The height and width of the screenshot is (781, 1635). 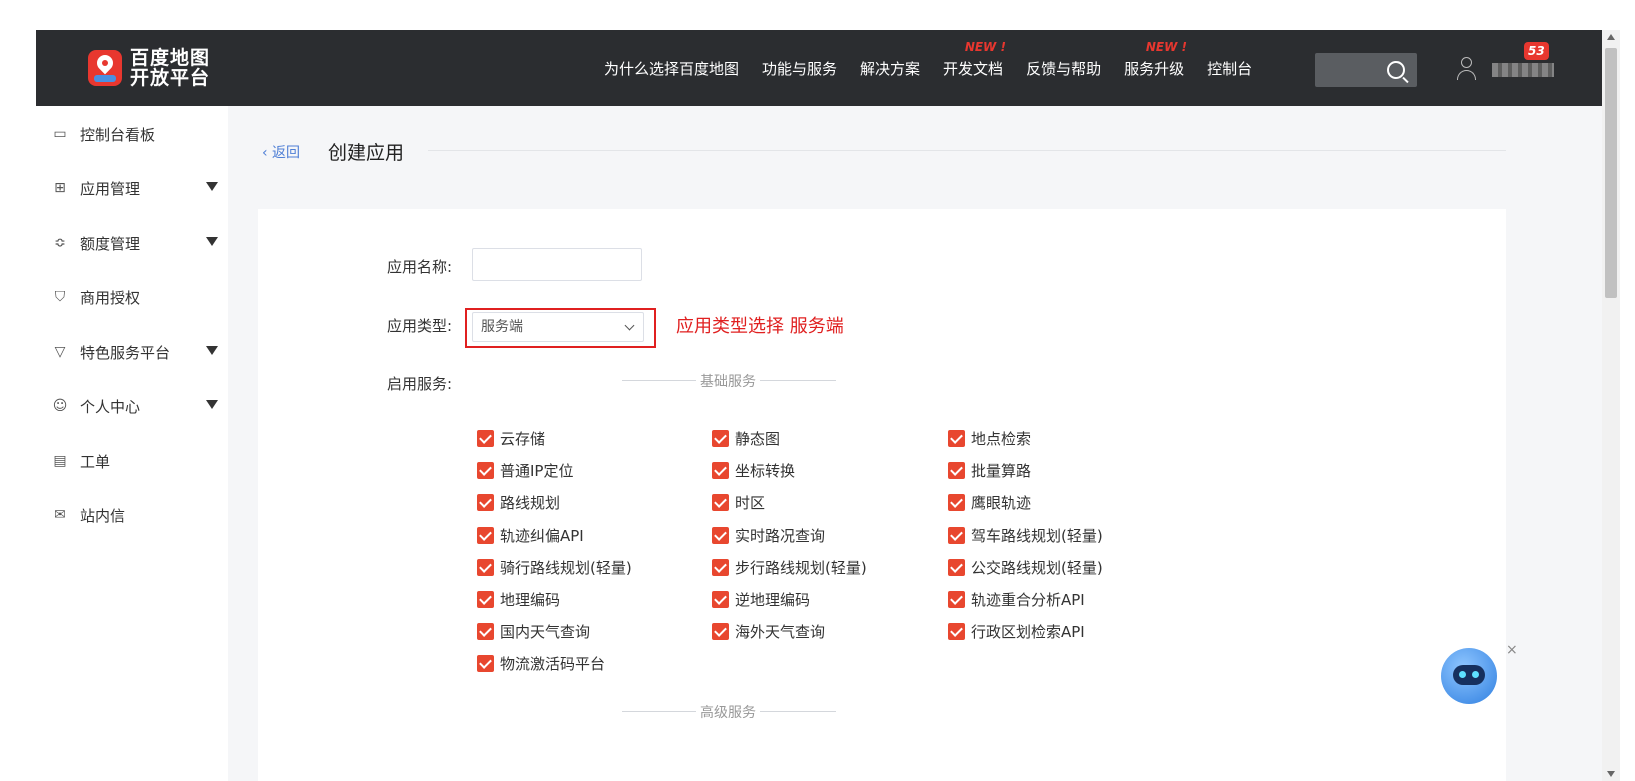 What do you see at coordinates (1611, 173) in the screenshot?
I see `scrollbar-thumb` at bounding box center [1611, 173].